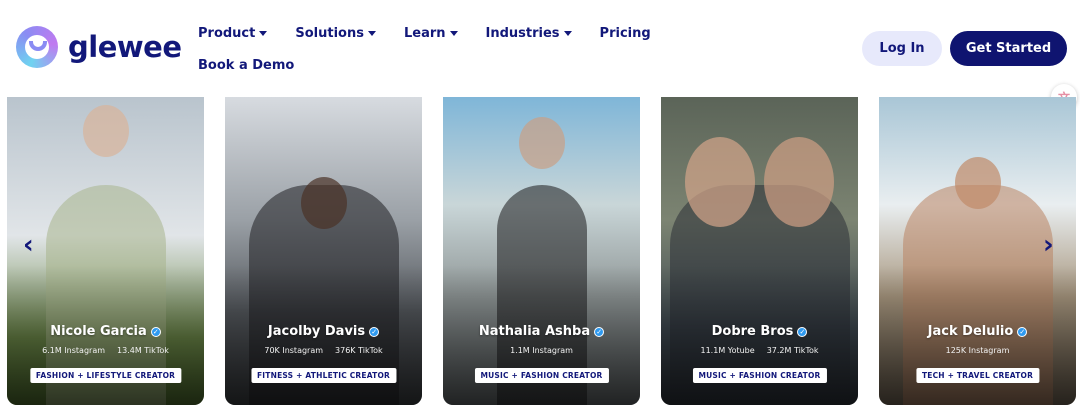  Describe the element at coordinates (125, 47) in the screenshot. I see `brand-name: glewee` at that location.